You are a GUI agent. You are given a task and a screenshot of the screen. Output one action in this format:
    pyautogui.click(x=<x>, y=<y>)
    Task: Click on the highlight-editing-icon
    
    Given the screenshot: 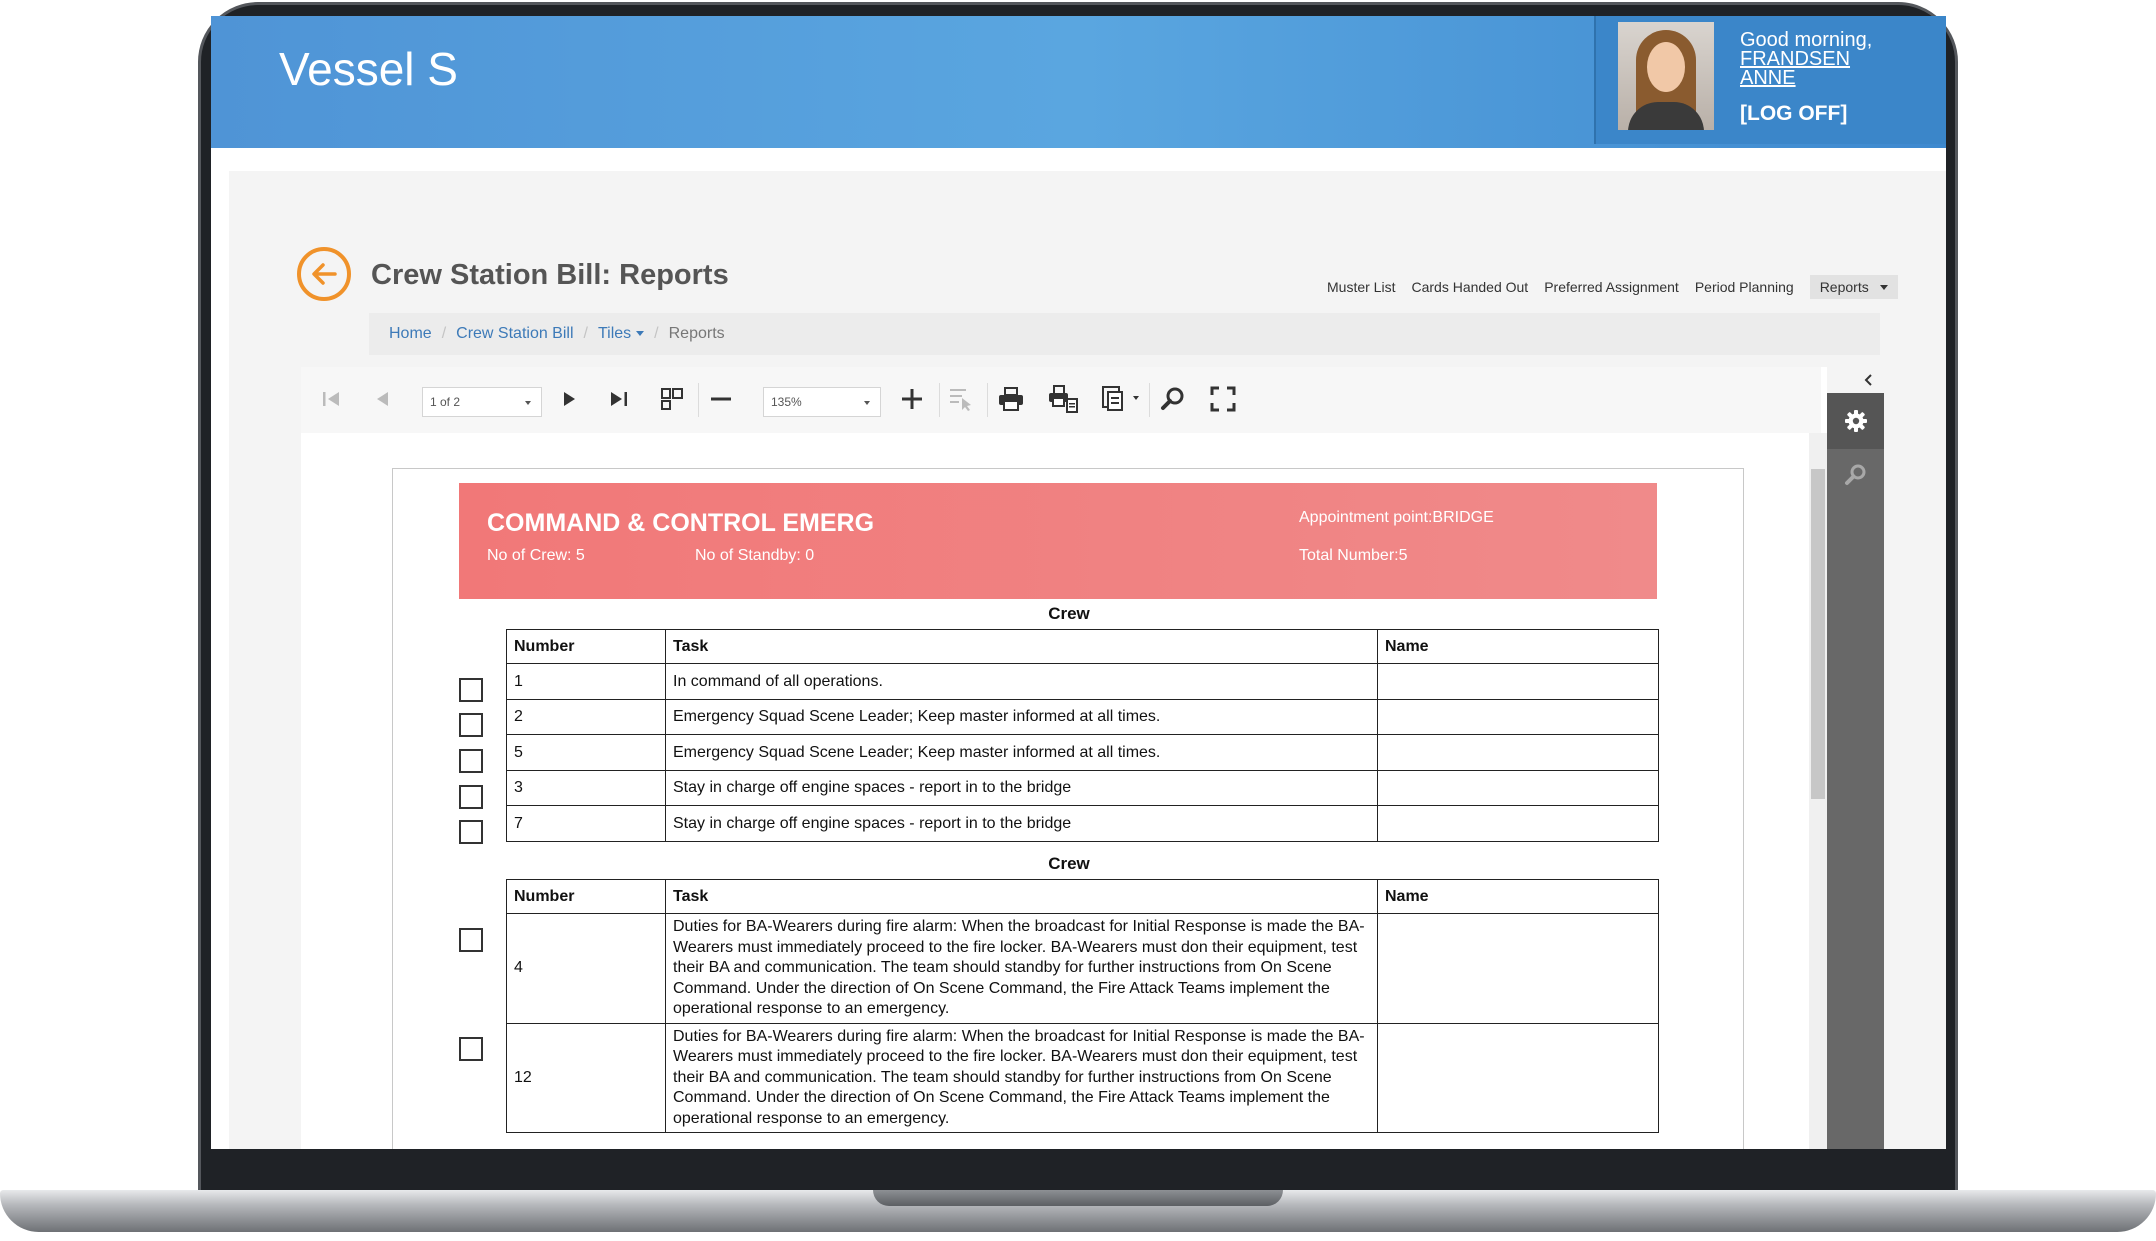 What is the action you would take?
    pyautogui.click(x=960, y=400)
    